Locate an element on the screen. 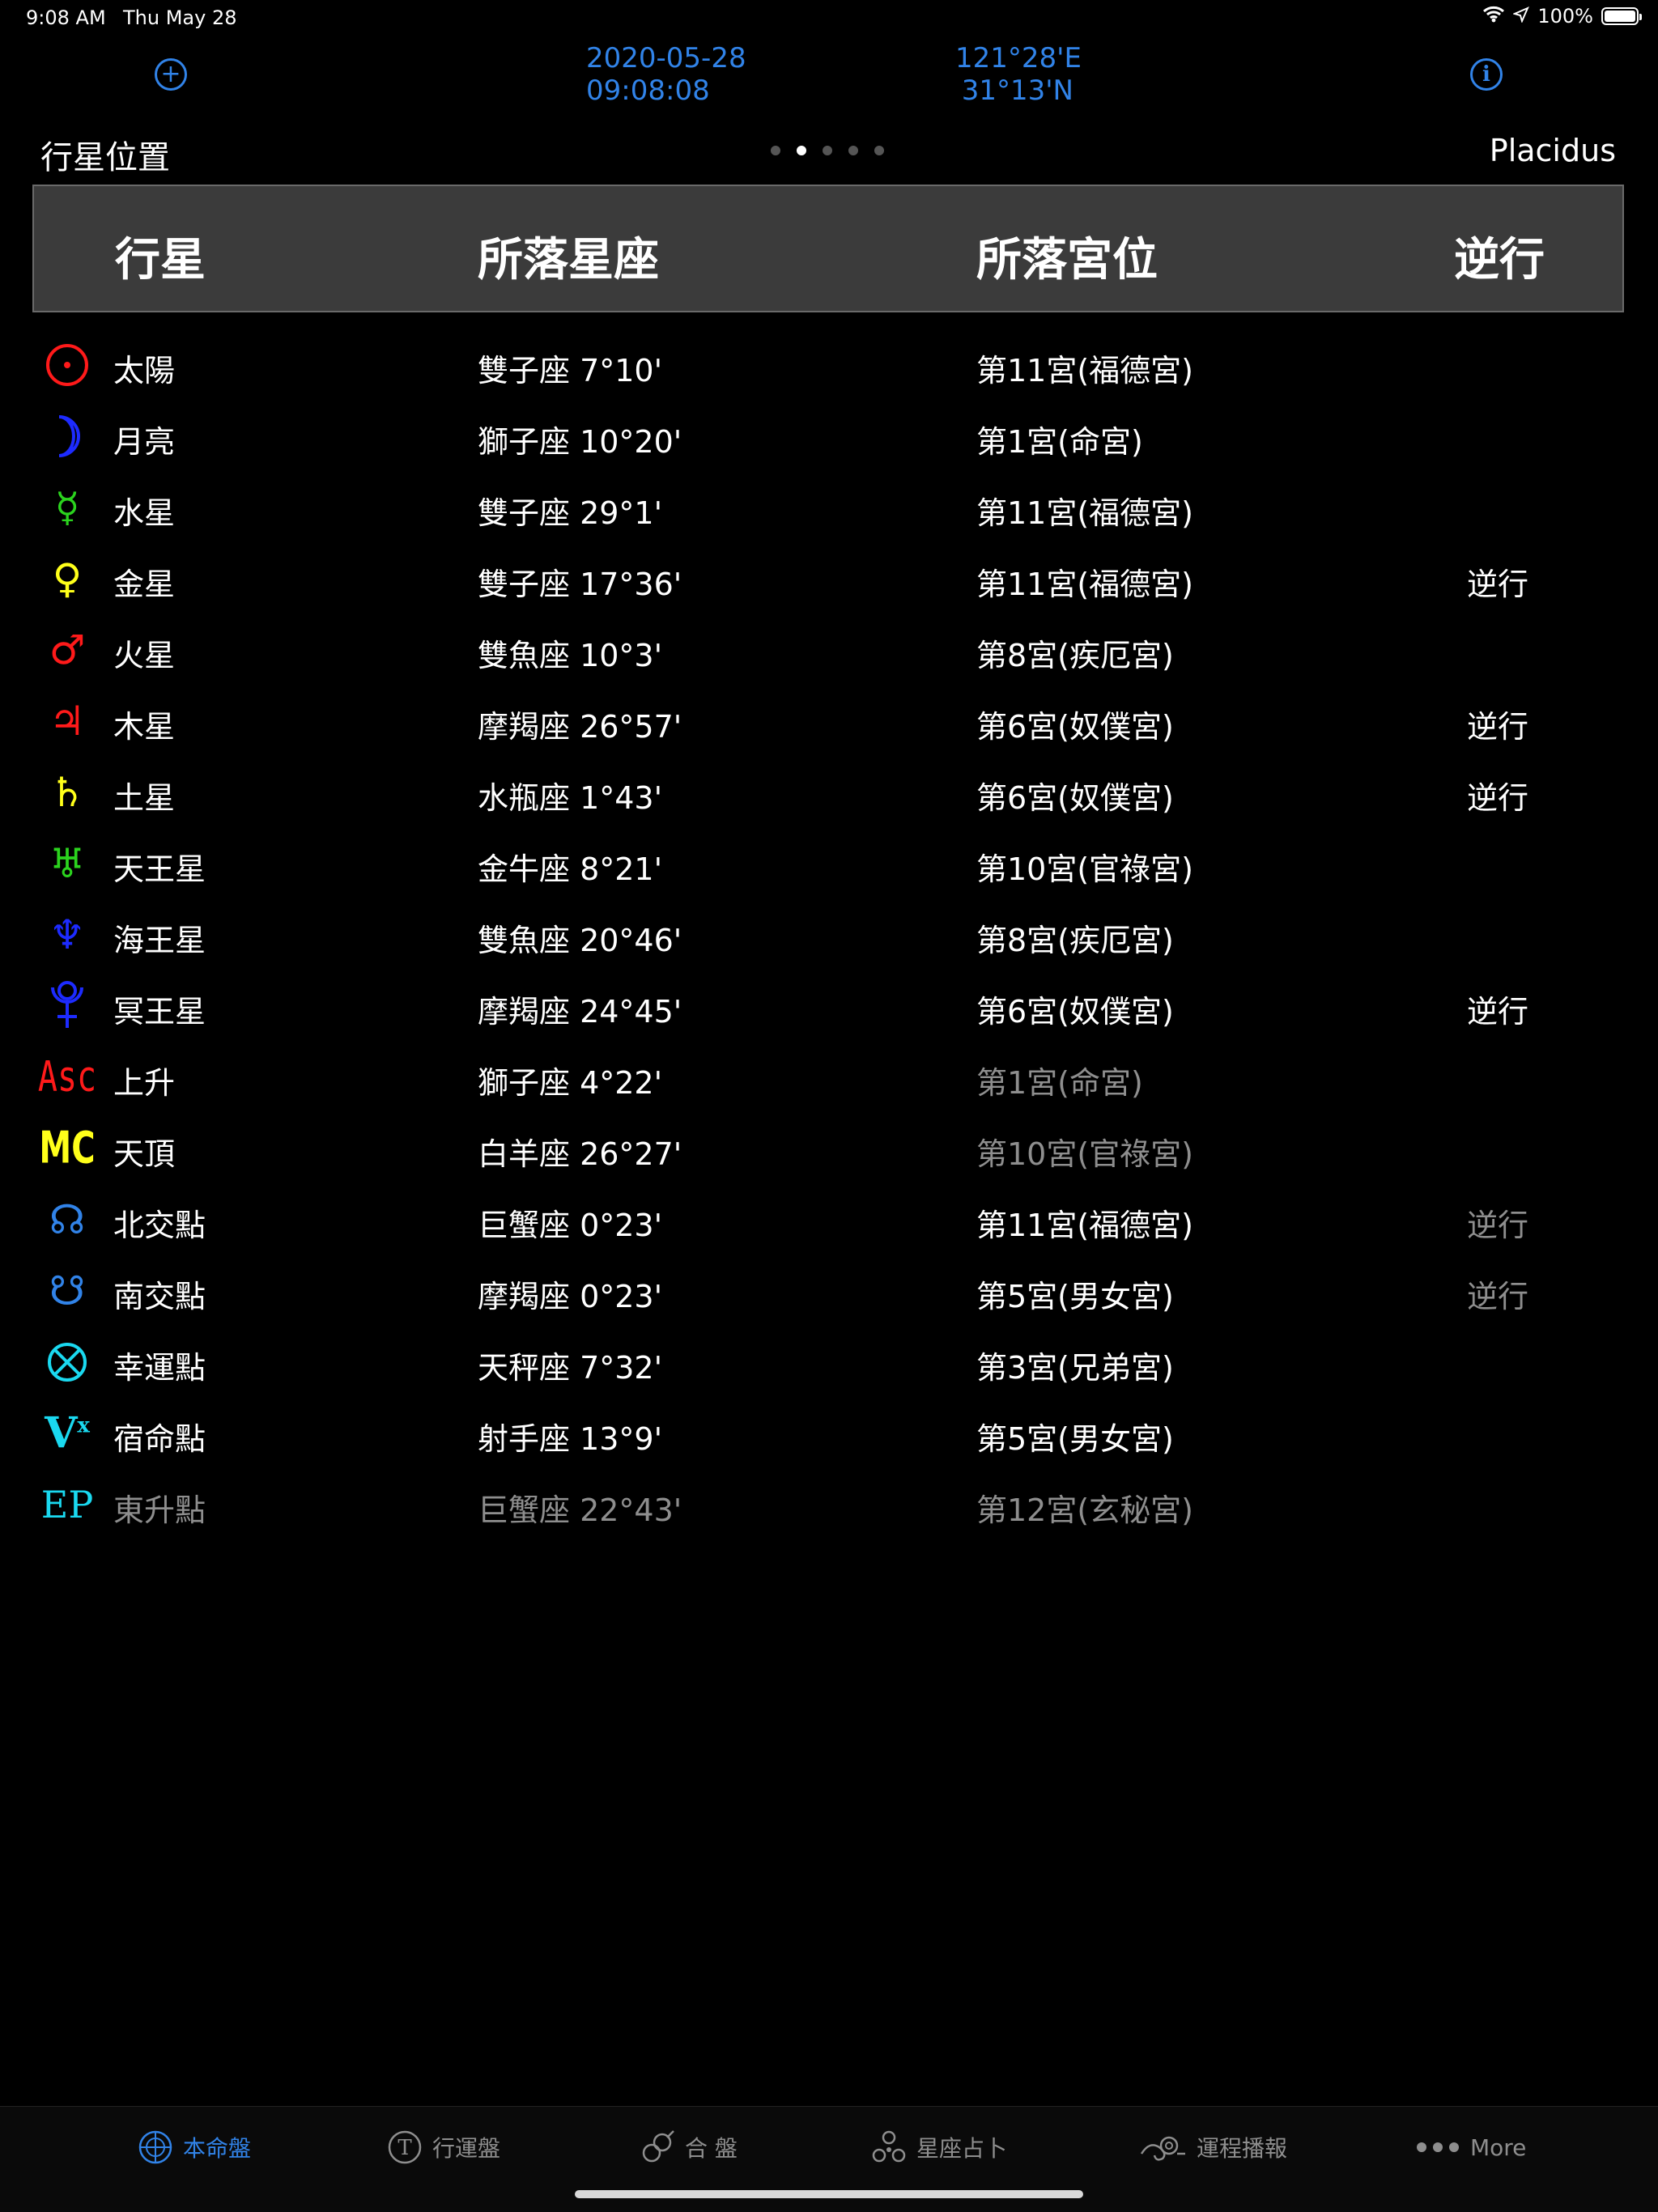 The image size is (1658, 2212). info-icon: i is located at coordinates (1486, 74).